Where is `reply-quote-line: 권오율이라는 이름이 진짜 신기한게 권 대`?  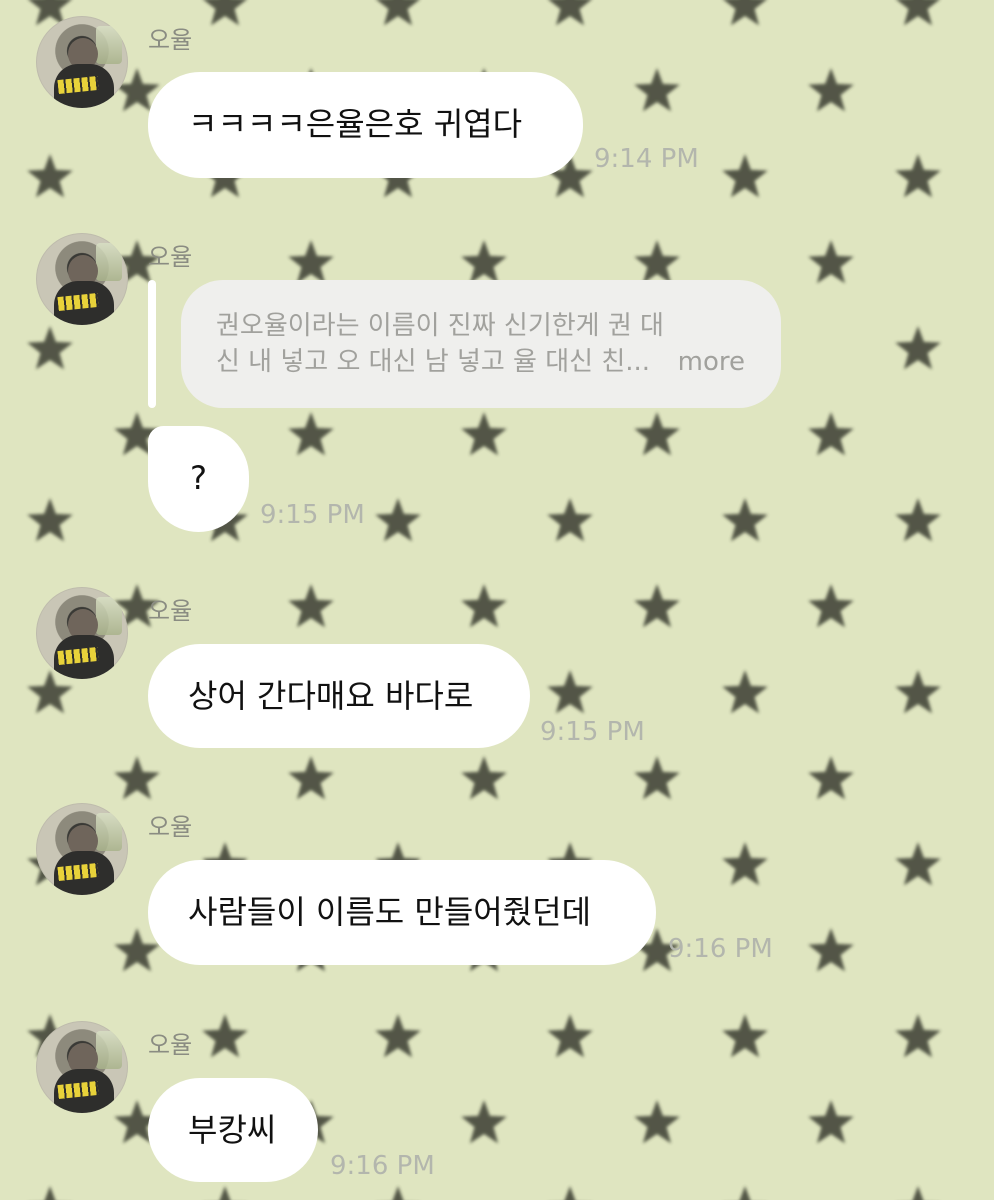
reply-quote-line: 권오율이라는 이름이 진짜 신기한게 권 대 is located at coordinates (440, 326).